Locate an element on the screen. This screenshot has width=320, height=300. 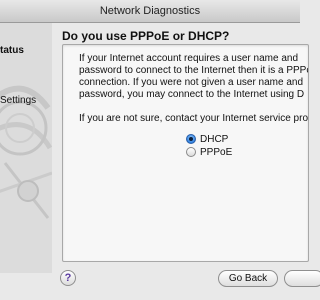
window-title: Network Diagnostics is located at coordinates (150, 11).